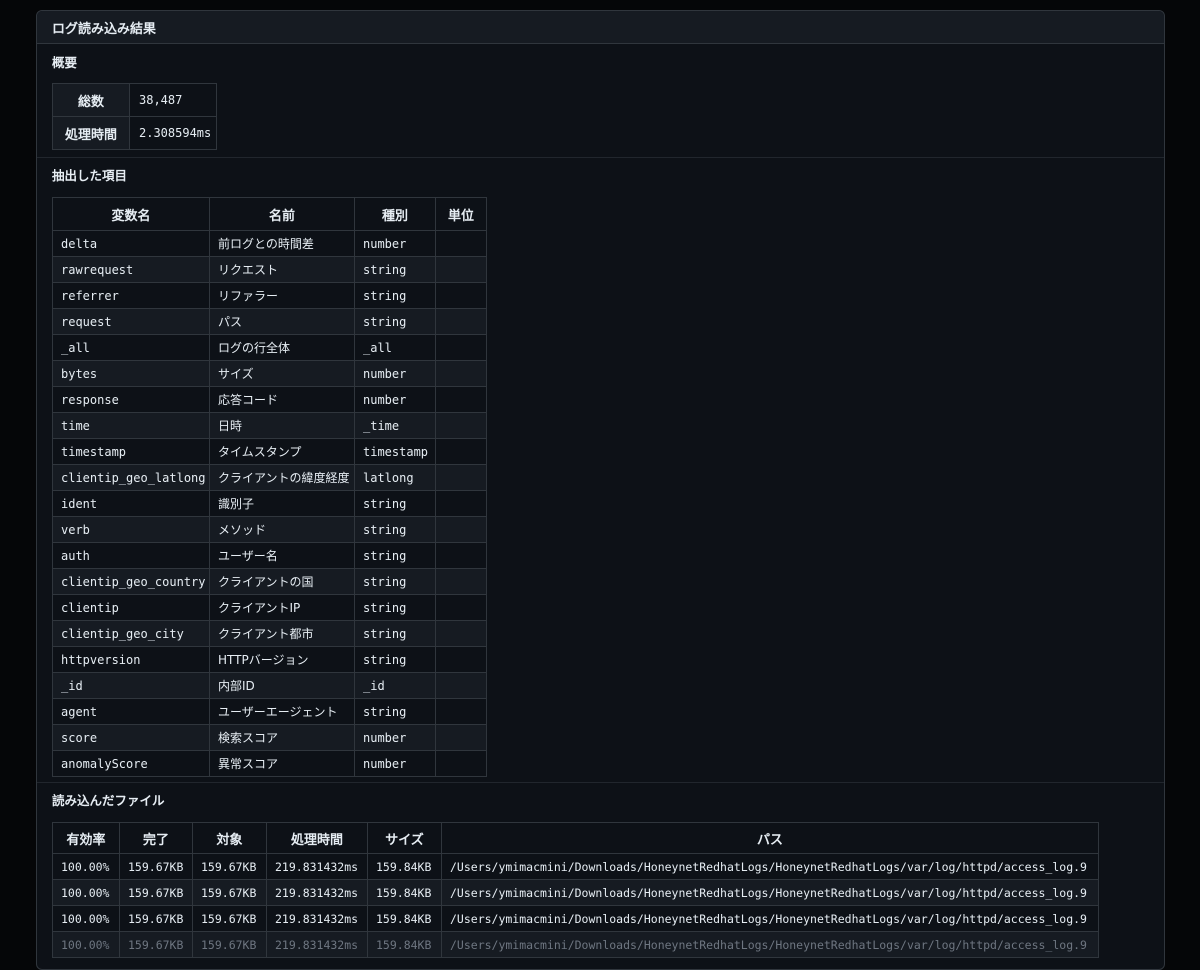 The height and width of the screenshot is (970, 1200). Describe the element at coordinates (282, 581) in the screenshot. I see `table-cell: クライアントの国` at that location.